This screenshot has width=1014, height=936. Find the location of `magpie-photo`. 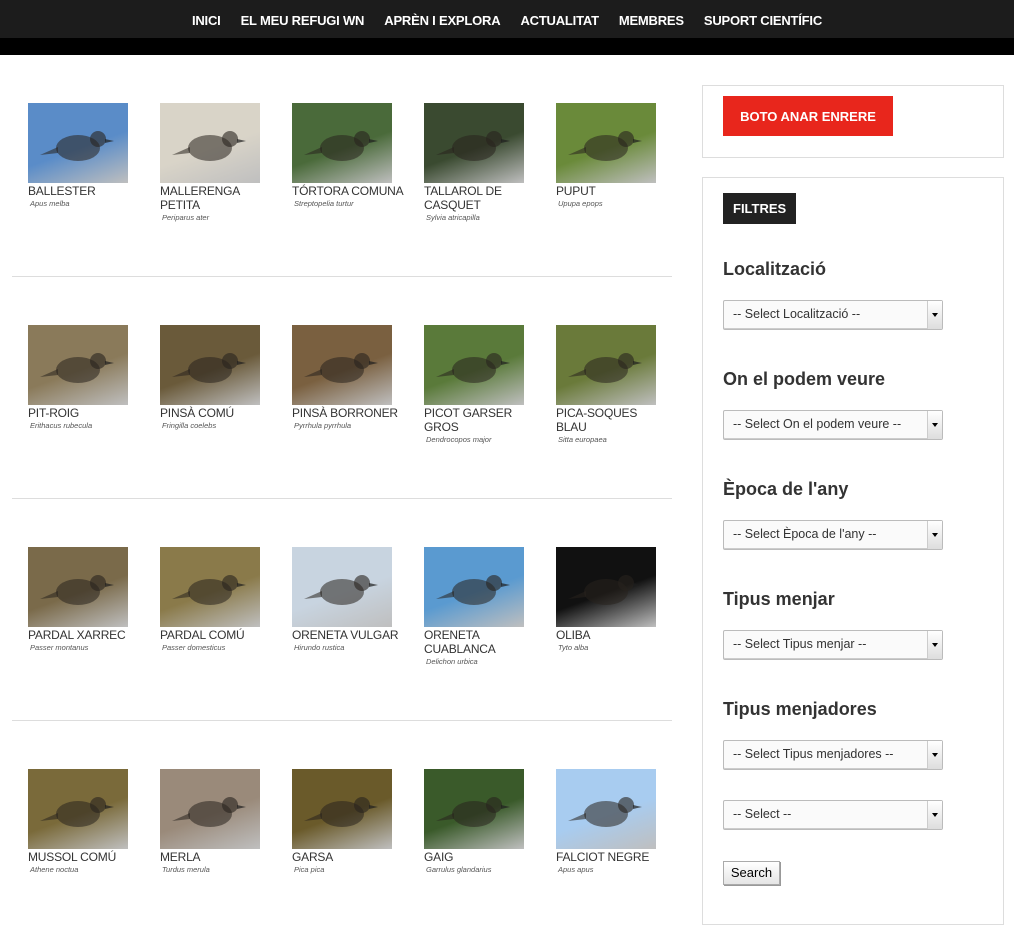

magpie-photo is located at coordinates (342, 809).